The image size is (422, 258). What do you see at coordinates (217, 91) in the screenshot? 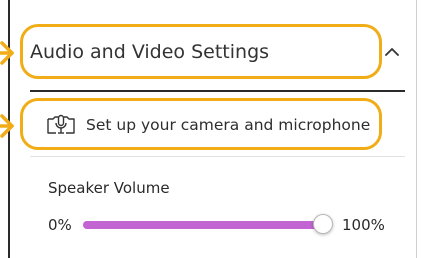
I see `header-divider` at bounding box center [217, 91].